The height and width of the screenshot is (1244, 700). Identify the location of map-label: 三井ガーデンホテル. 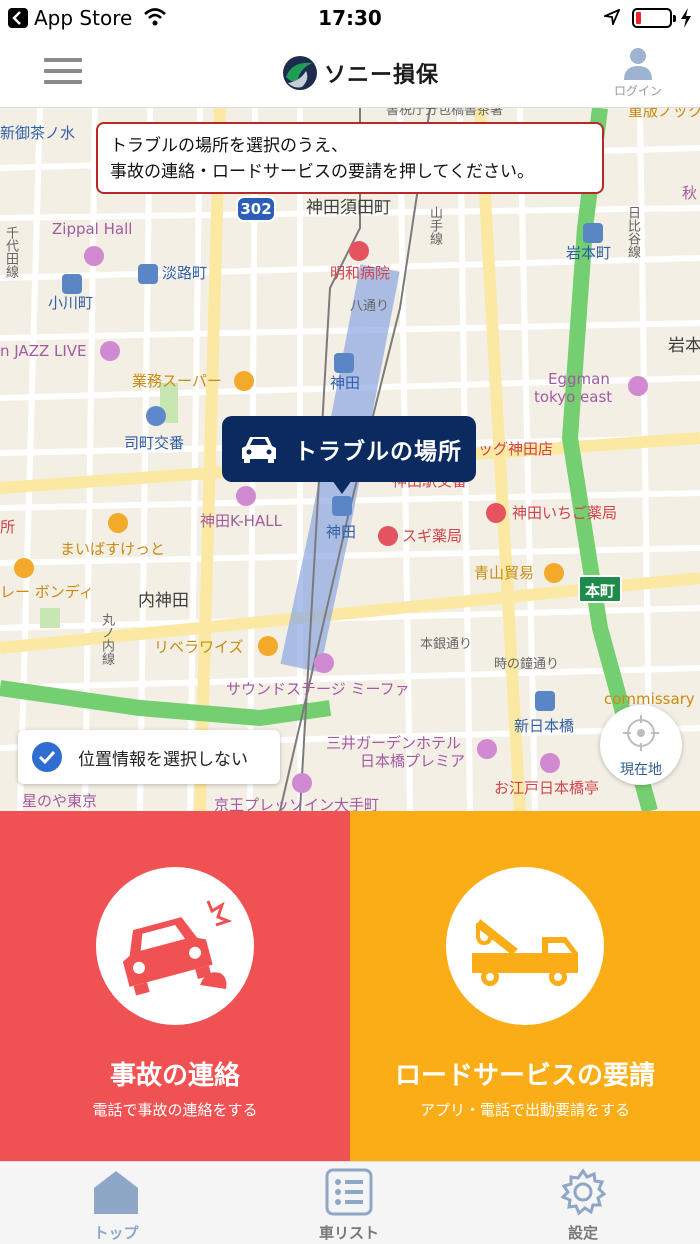
(394, 743).